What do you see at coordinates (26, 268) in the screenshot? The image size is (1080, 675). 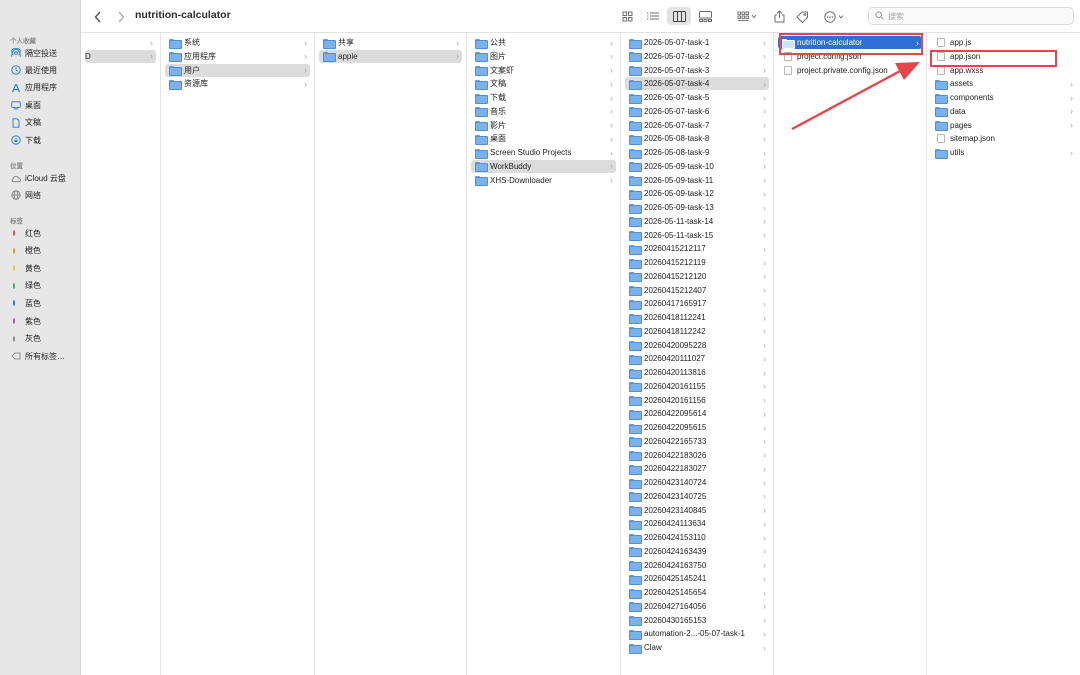 I see `sidebar-item-tag: 黄色` at bounding box center [26, 268].